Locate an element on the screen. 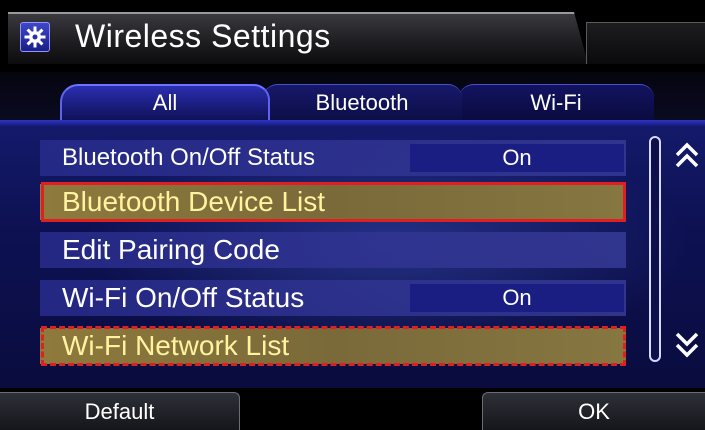 This screenshot has height=430, width=705. title-bar-filler is located at coordinates (645, 43).